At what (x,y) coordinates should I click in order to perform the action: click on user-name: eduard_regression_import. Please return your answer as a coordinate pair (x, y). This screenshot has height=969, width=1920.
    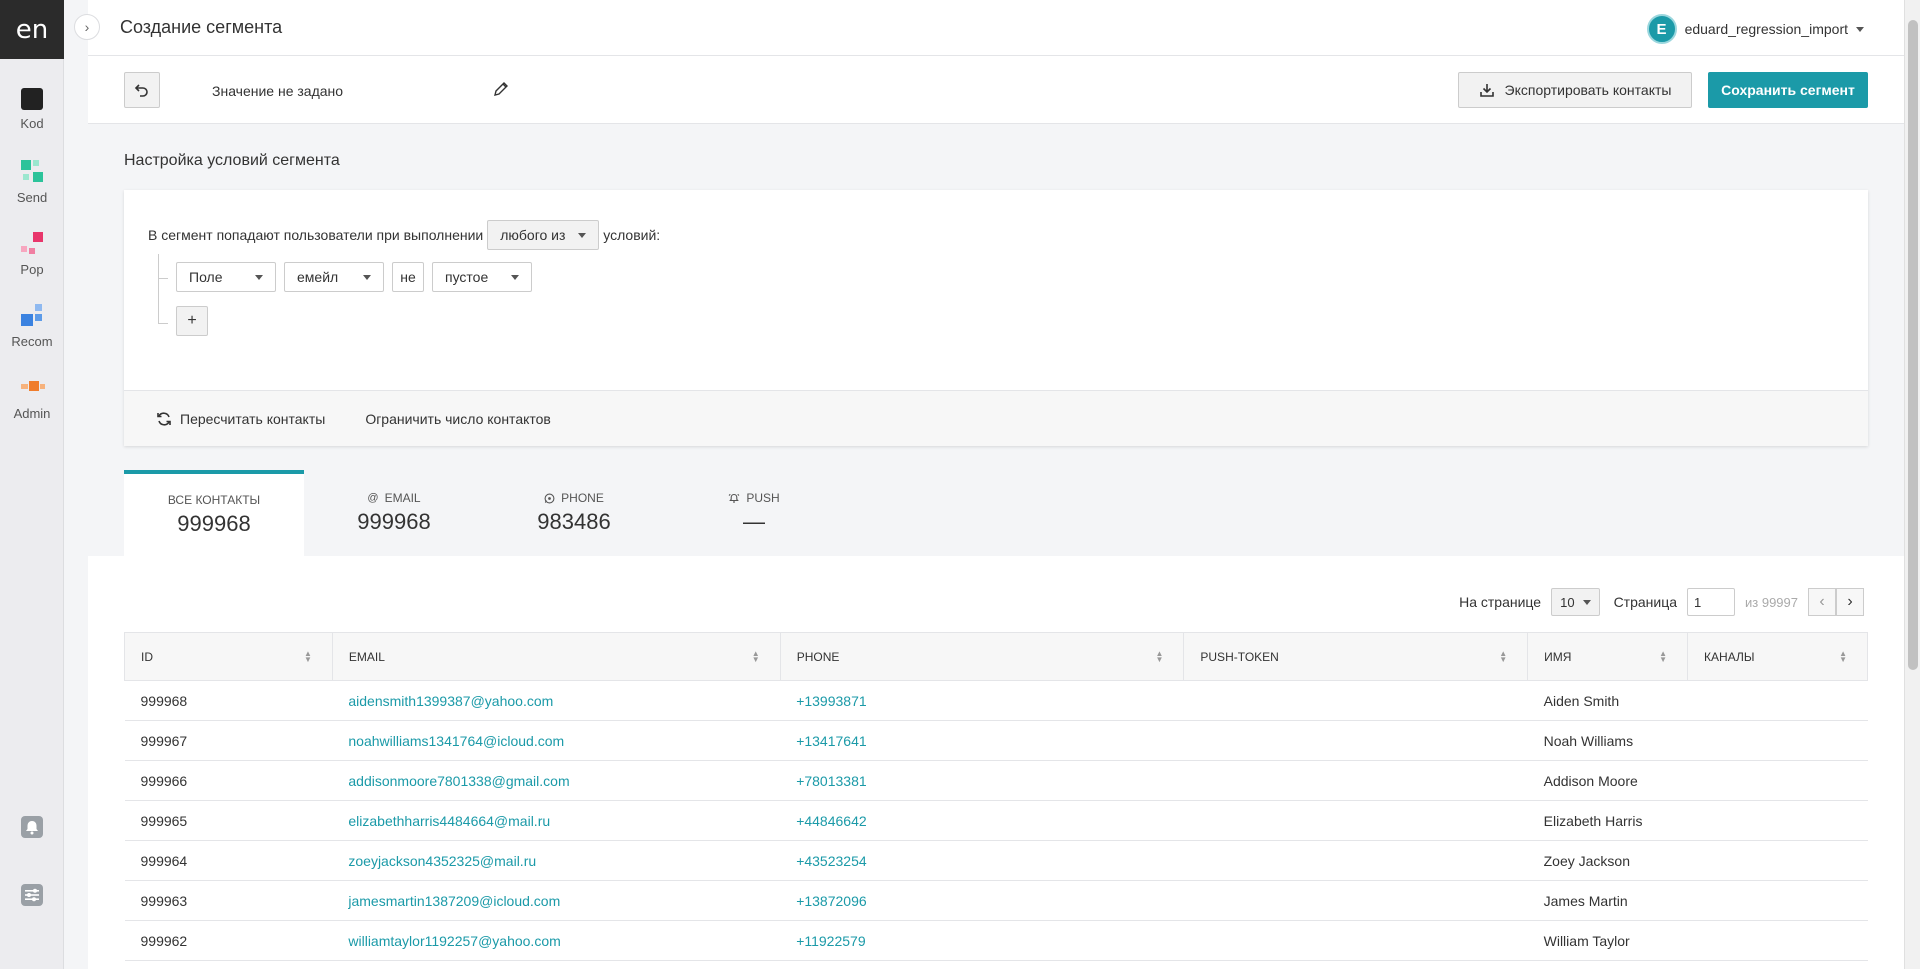
    Looking at the image, I should click on (1766, 29).